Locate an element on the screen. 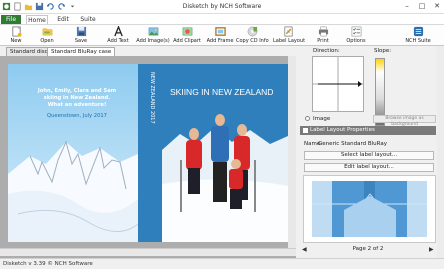  spine-text: NEW ZEALAND 2017 is located at coordinates (150, 117).